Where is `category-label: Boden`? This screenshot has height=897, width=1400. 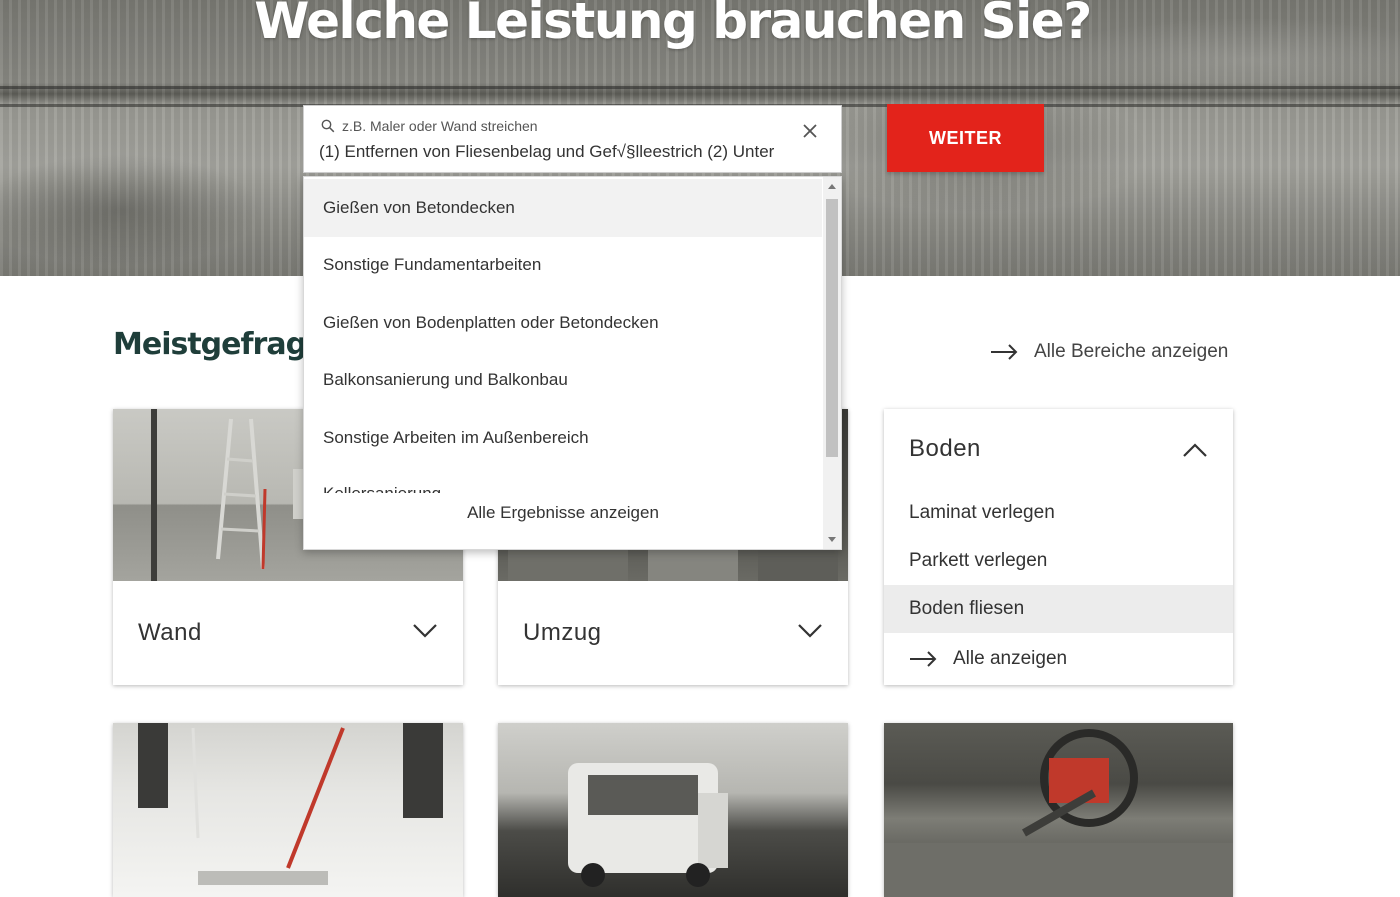
category-label: Boden is located at coordinates (945, 448).